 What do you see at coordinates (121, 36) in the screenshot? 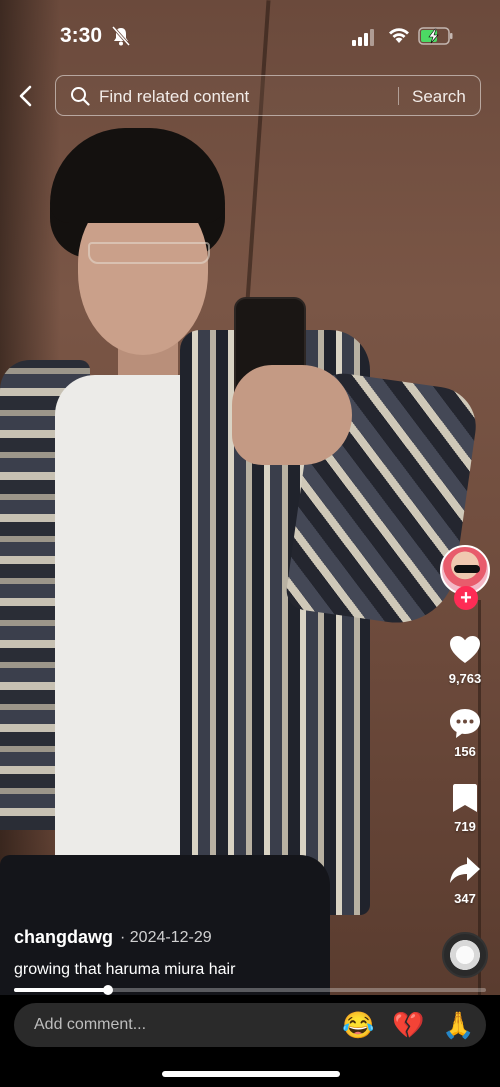
I see `bell-slash-icon` at bounding box center [121, 36].